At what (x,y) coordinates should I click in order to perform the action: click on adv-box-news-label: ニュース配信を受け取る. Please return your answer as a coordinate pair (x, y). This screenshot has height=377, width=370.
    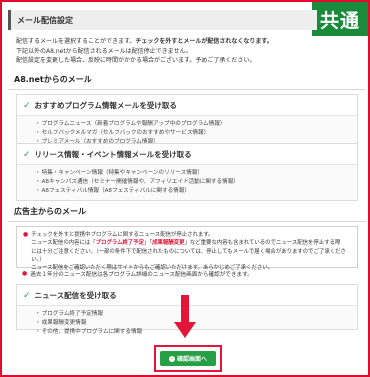
    Looking at the image, I should click on (75, 295).